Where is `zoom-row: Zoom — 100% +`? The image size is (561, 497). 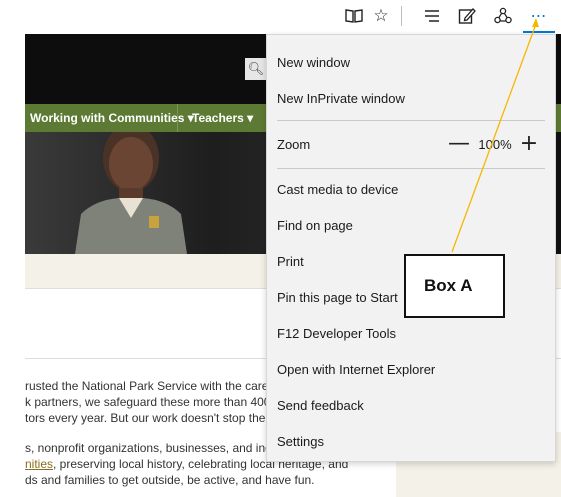
zoom-row: Zoom — 100% + is located at coordinates (411, 145).